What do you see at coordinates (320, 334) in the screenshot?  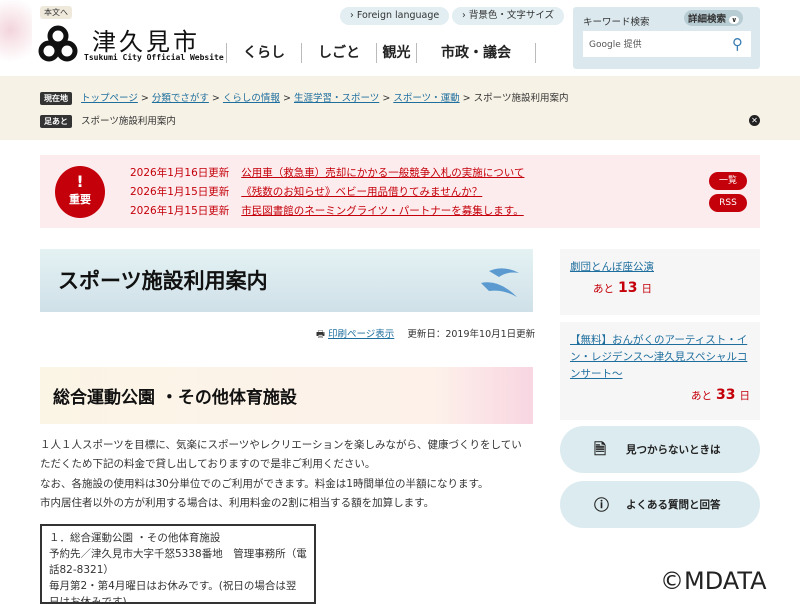 I see `printer-icon: 🖶` at bounding box center [320, 334].